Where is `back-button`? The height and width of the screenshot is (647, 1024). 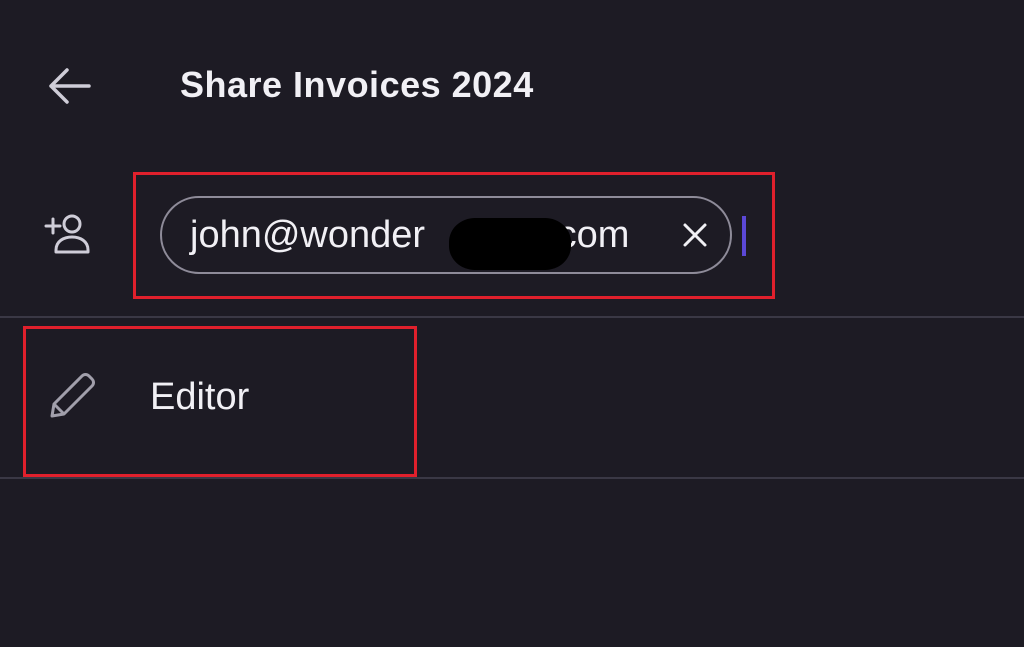 back-button is located at coordinates (69, 86).